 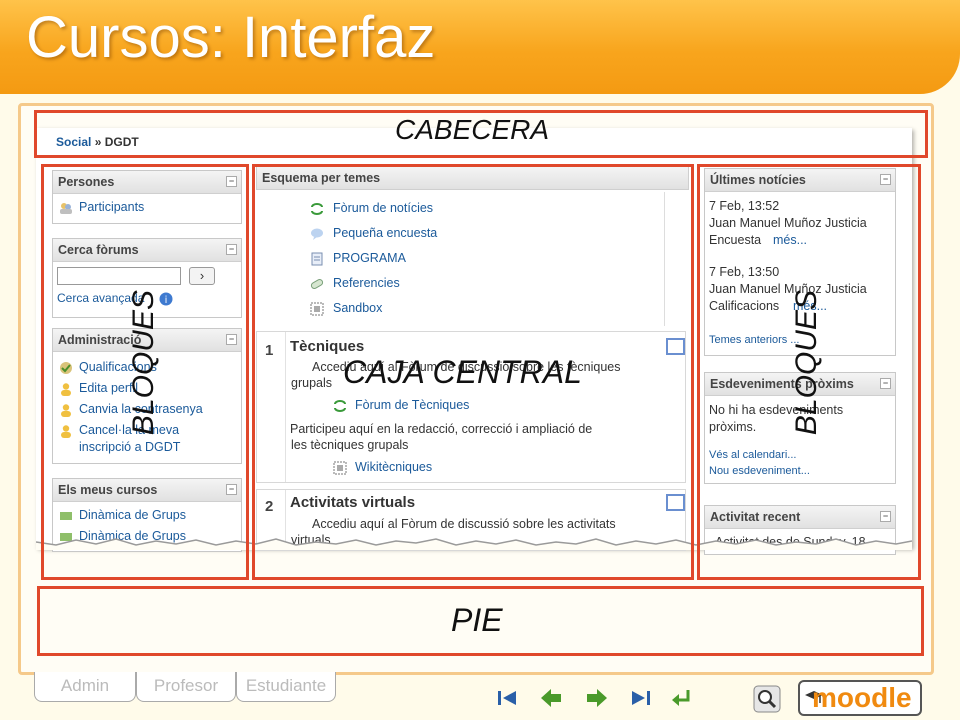 What do you see at coordinates (472, 129) in the screenshot?
I see `header-annotation-label: CABECERA` at bounding box center [472, 129].